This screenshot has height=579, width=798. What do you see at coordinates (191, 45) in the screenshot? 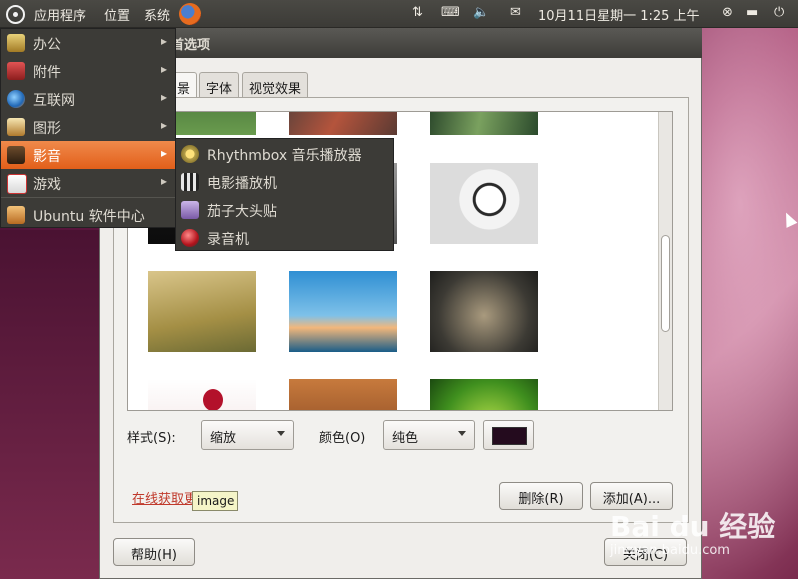
I see `dialog-title: 首选项` at bounding box center [191, 45].